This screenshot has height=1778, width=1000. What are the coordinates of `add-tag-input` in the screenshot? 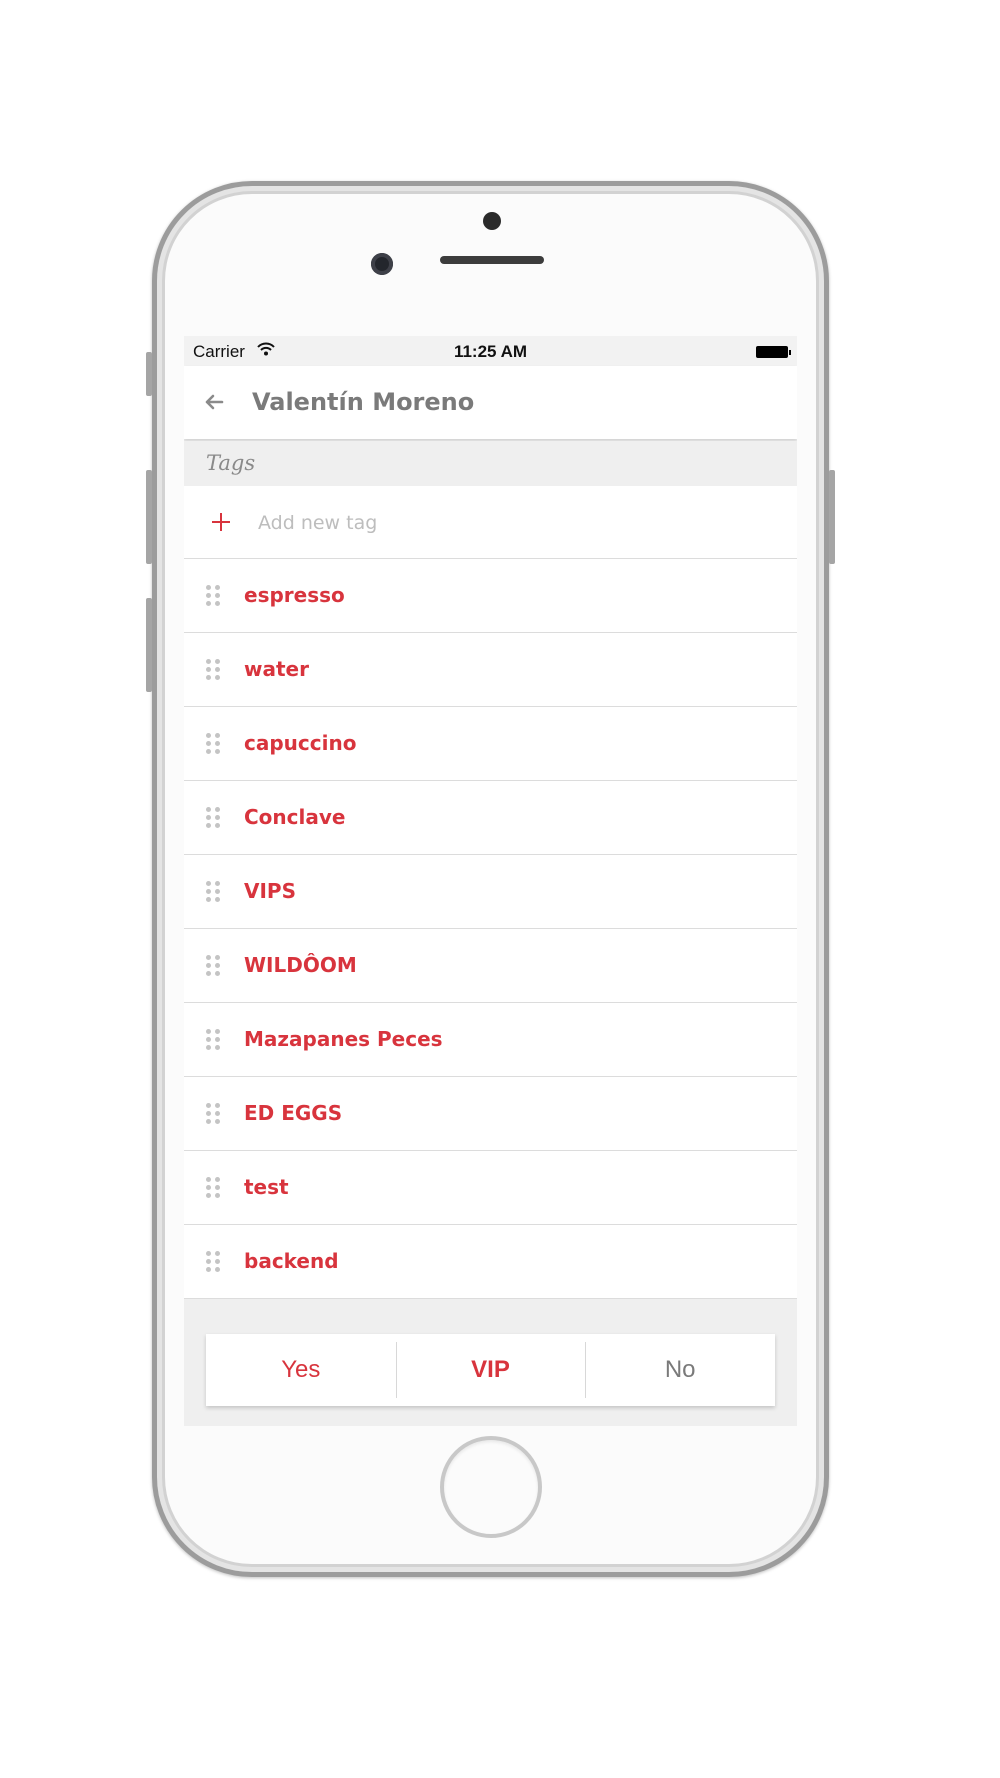 It's located at (508, 523).